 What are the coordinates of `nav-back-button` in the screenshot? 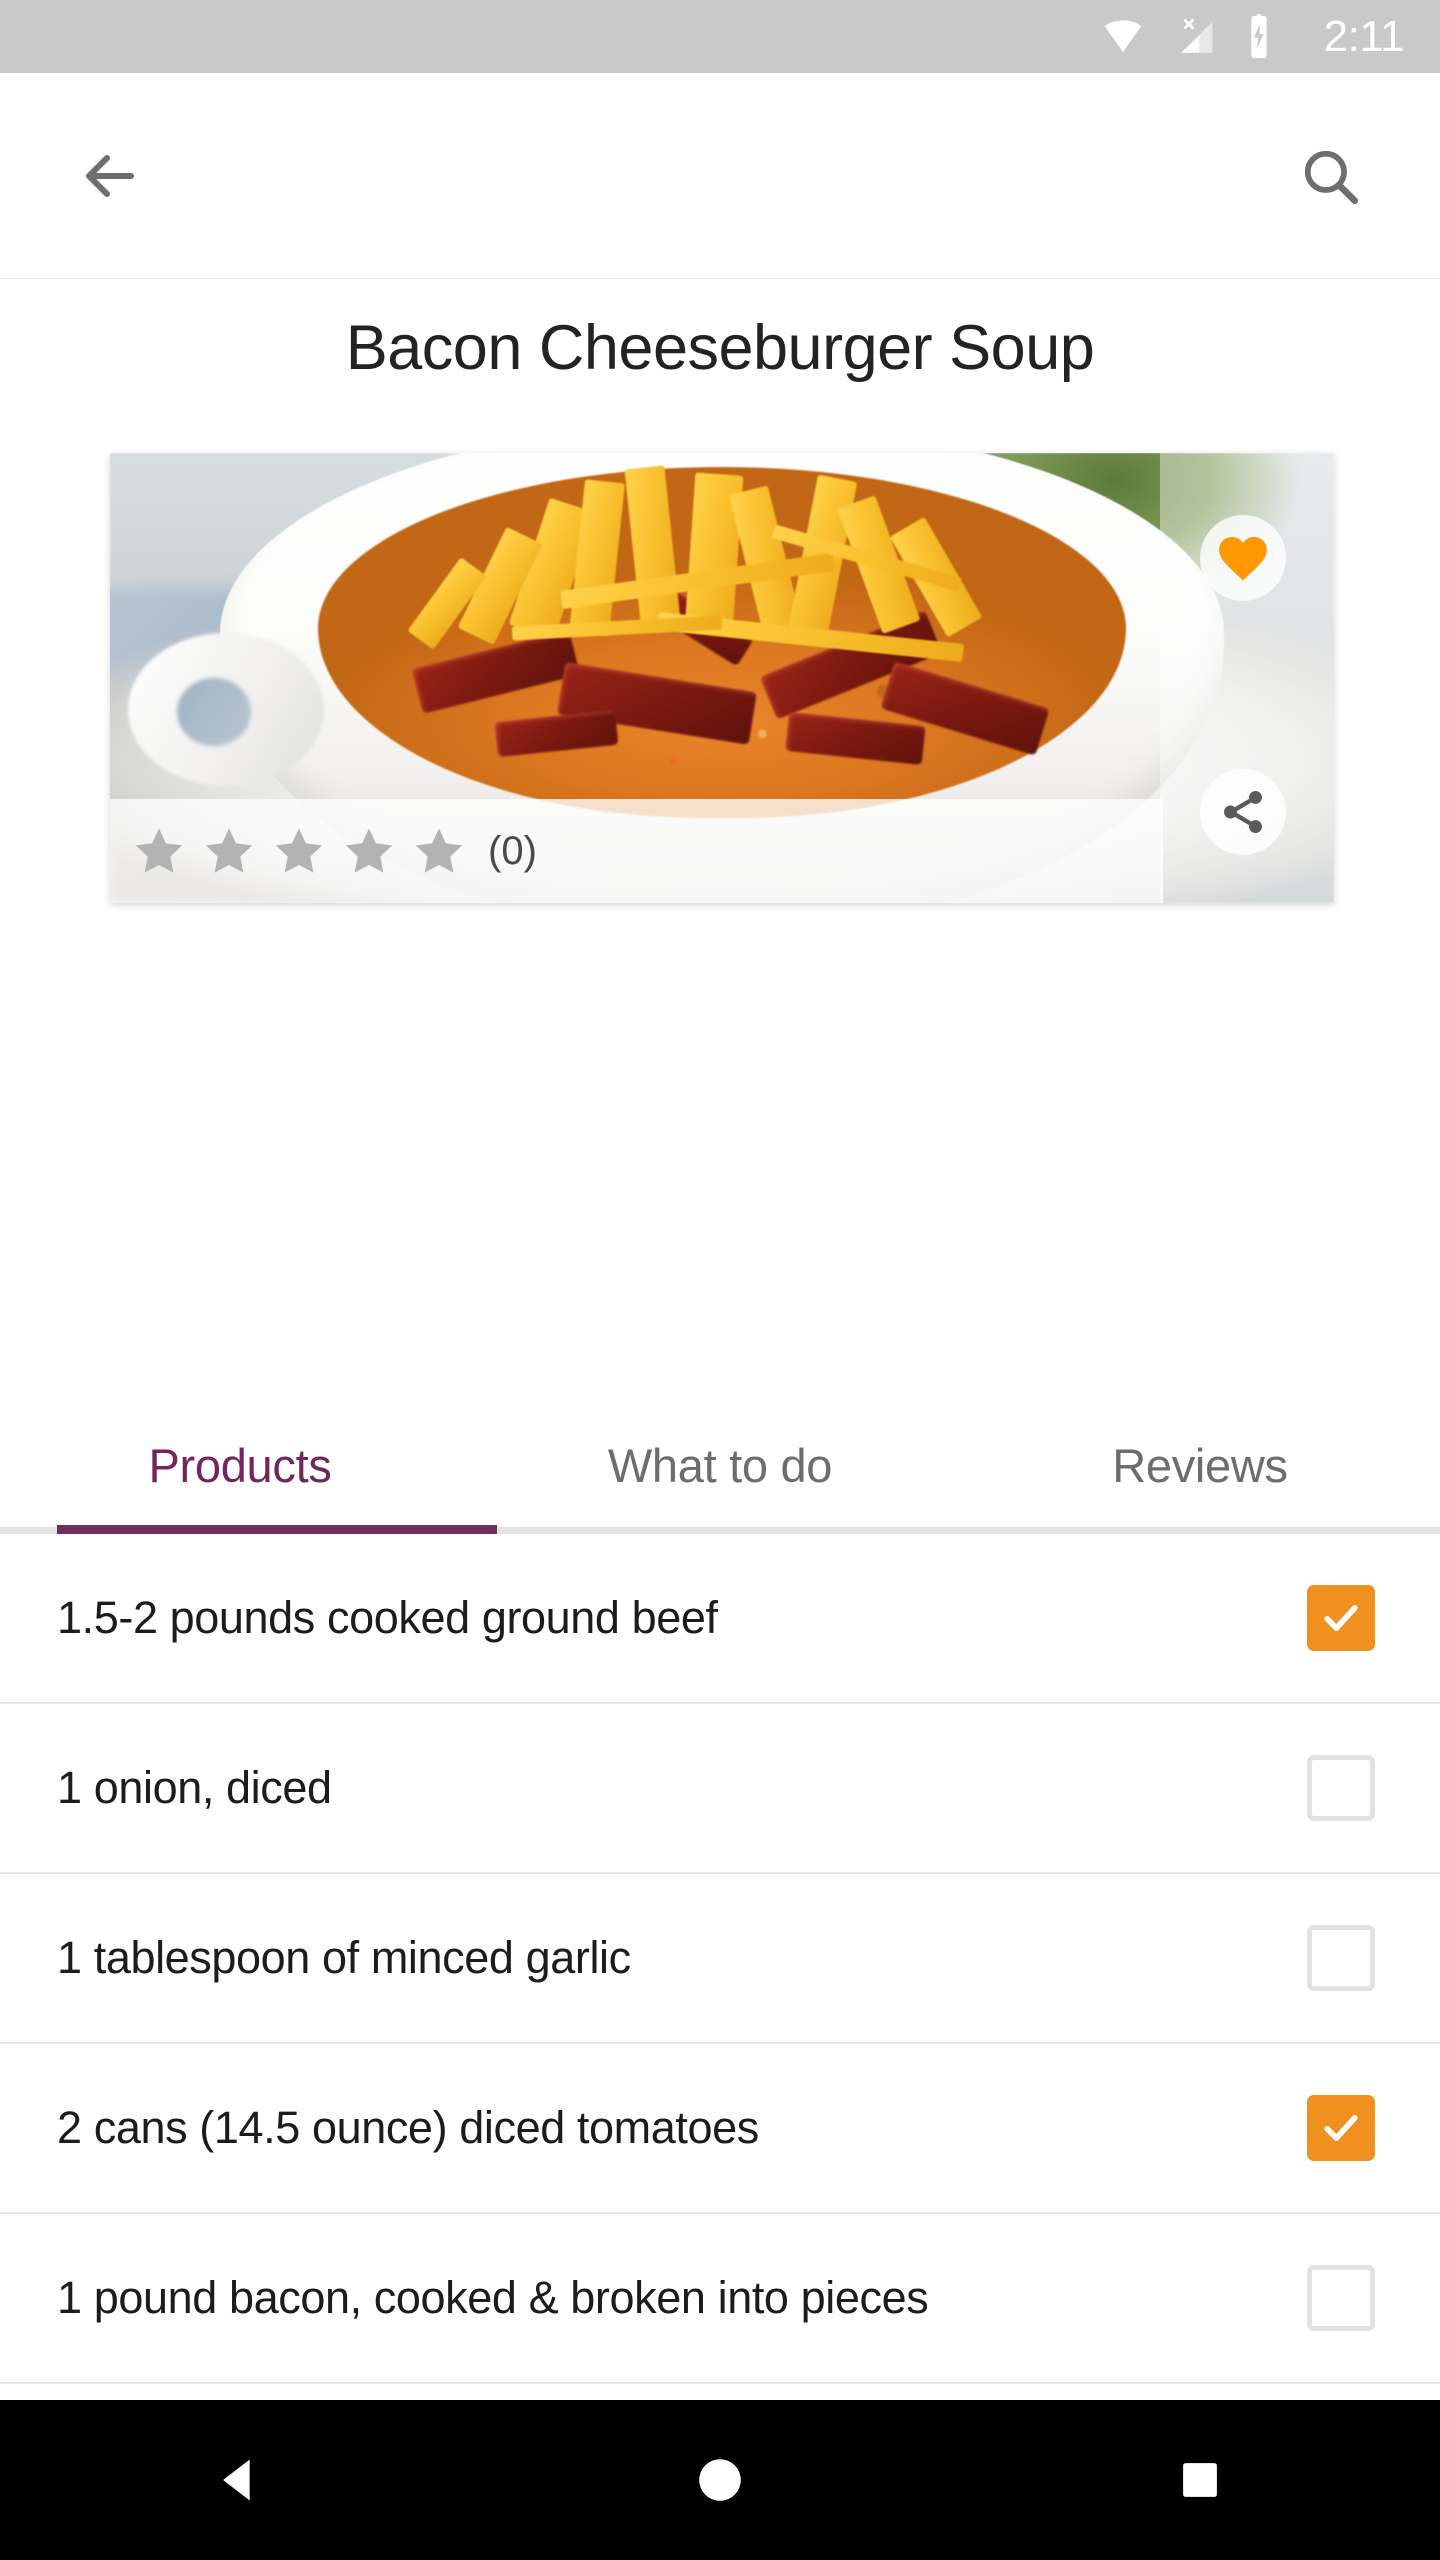 It's located at (240, 2480).